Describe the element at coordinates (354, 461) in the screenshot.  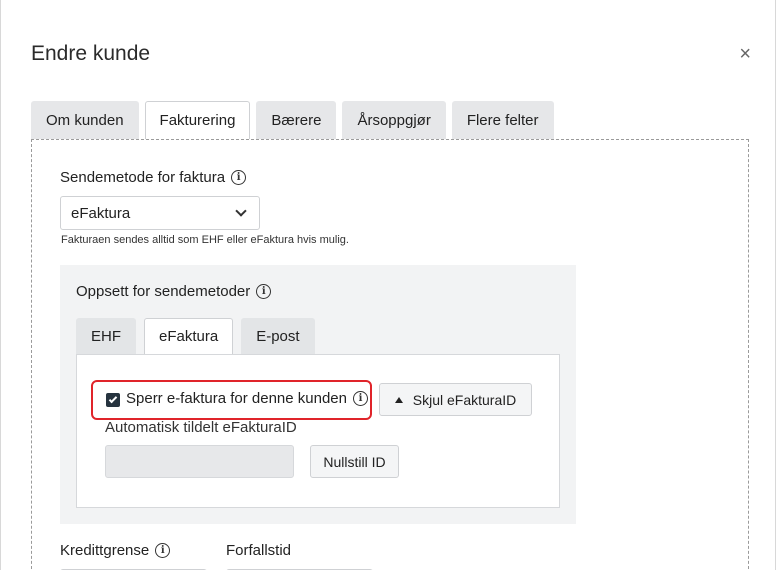
I see `reset-id-button: Nullstill ID` at that location.